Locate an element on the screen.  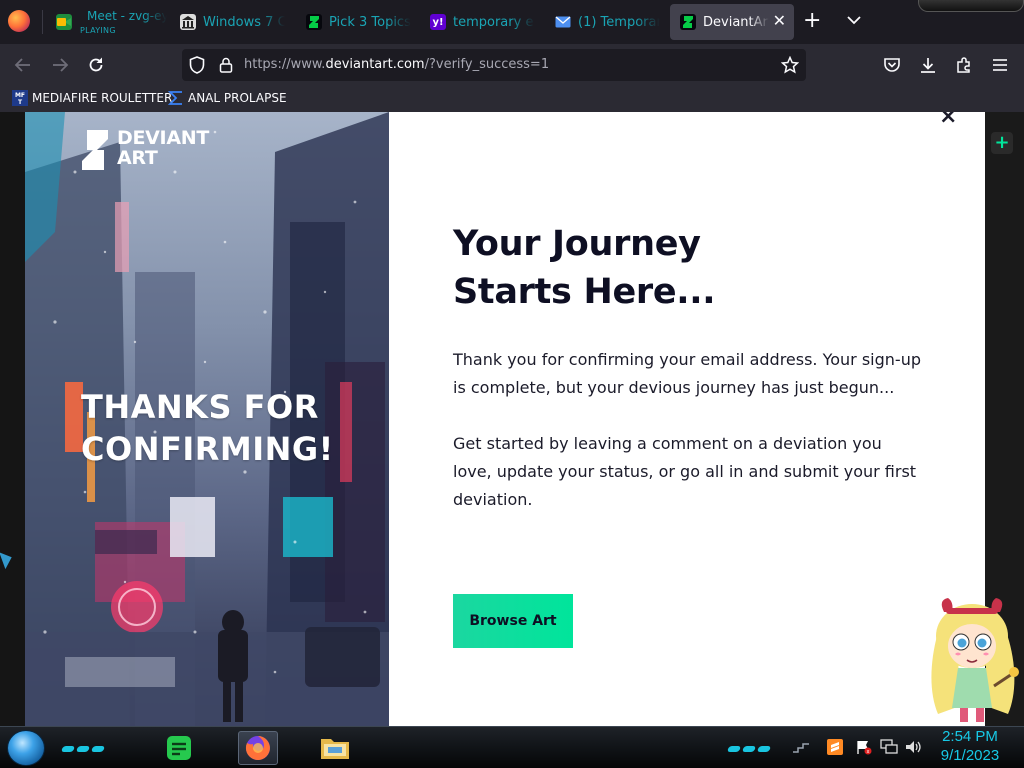
mft-icon: MFT is located at coordinates (20, 98).